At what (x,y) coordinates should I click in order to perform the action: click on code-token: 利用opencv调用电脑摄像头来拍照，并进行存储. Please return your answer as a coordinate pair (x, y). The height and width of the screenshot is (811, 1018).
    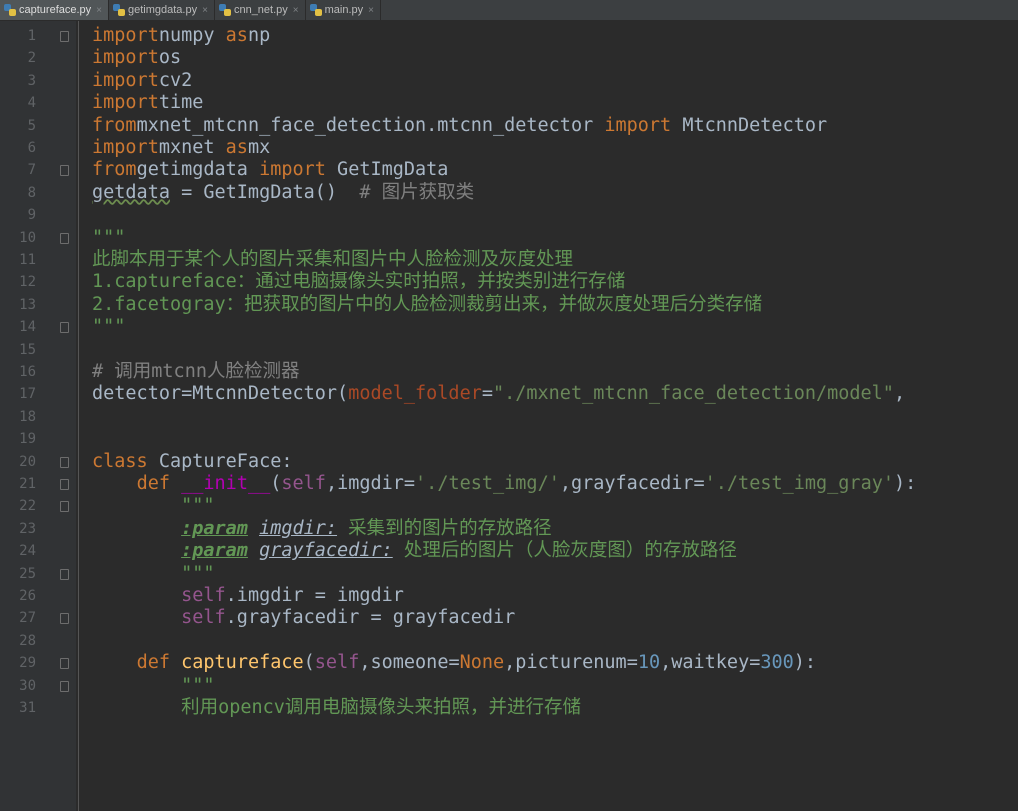
    Looking at the image, I should click on (381, 707).